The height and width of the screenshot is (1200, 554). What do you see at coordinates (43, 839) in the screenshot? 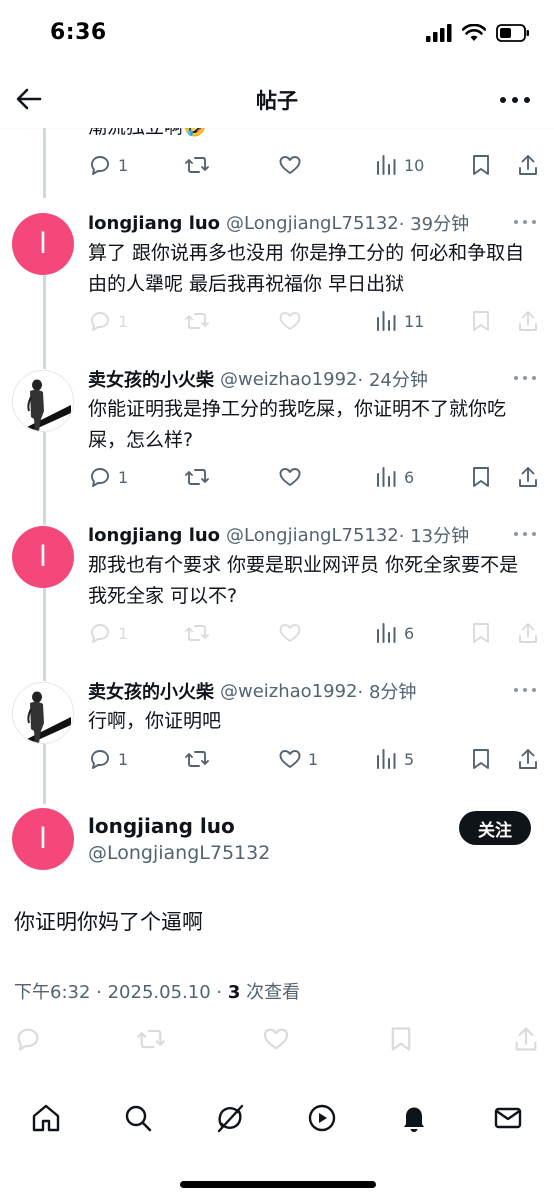
I see `main-avatar: l` at bounding box center [43, 839].